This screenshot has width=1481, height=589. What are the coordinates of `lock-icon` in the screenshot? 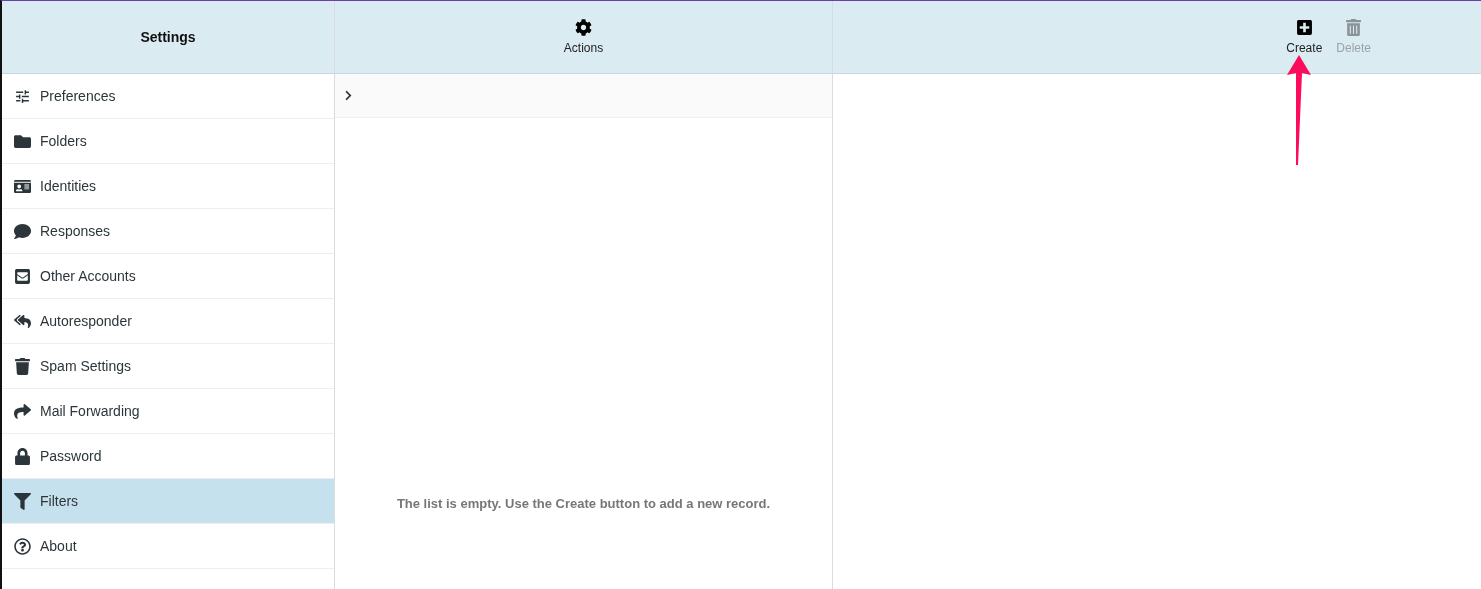 It's located at (22, 456).